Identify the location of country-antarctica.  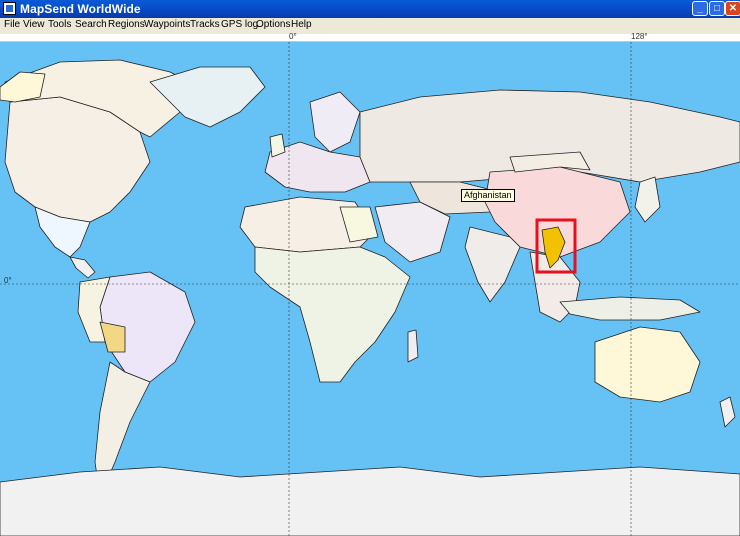
(370, 501).